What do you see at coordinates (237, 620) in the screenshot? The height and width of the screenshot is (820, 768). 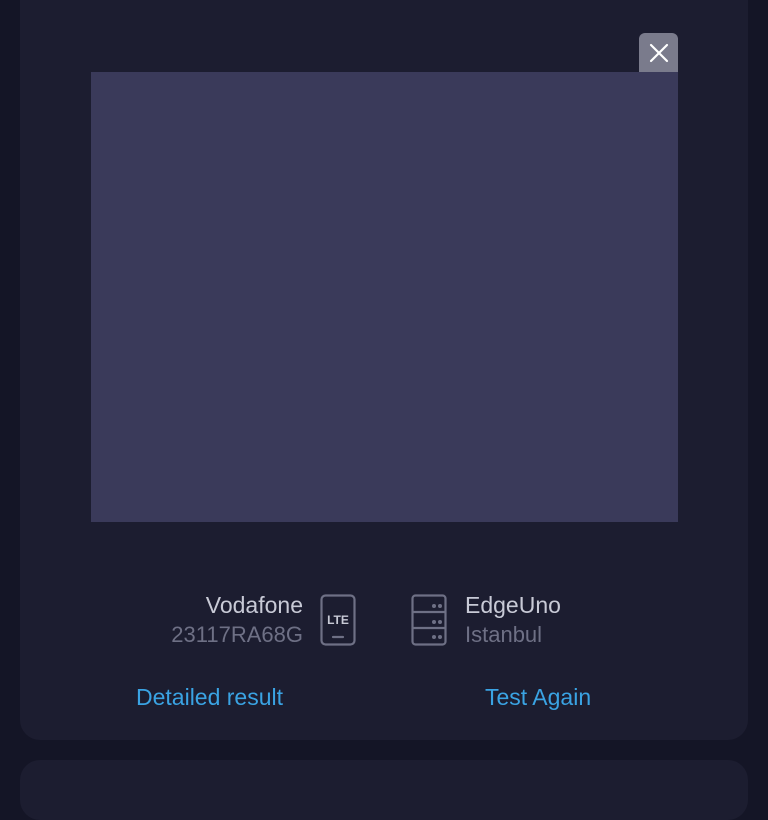 I see `provider-info: Vodafone 23117RA68G` at bounding box center [237, 620].